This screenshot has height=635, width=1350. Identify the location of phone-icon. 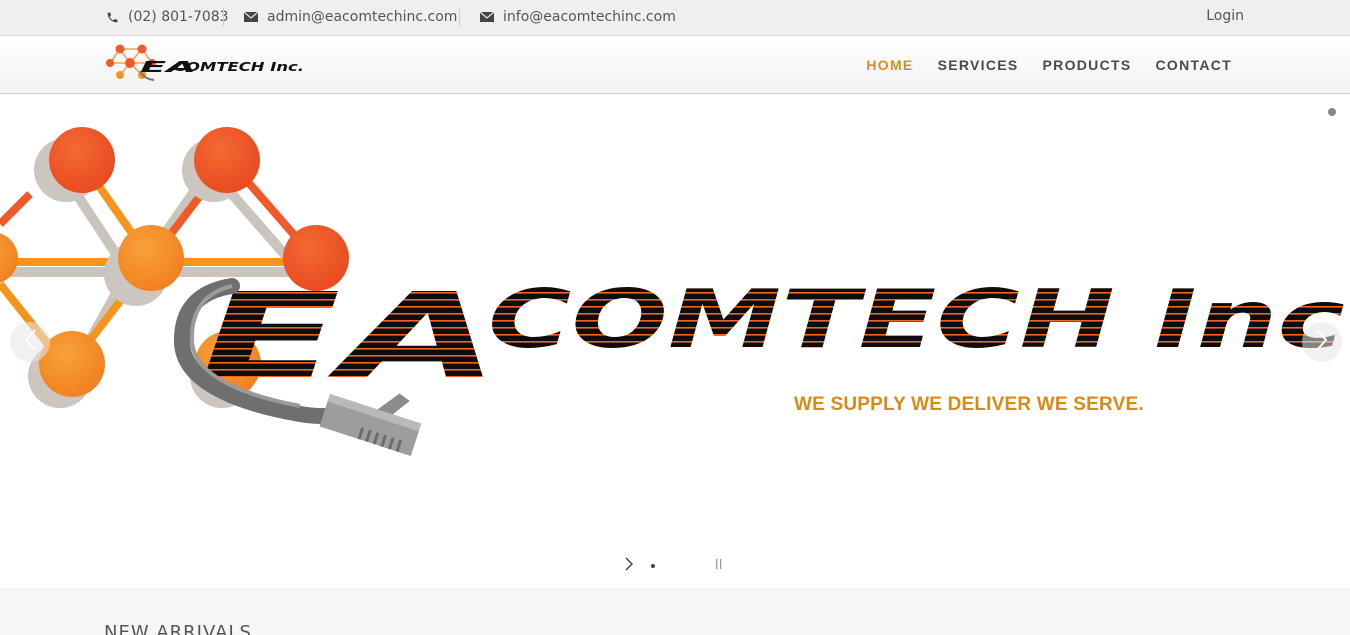
(112, 17).